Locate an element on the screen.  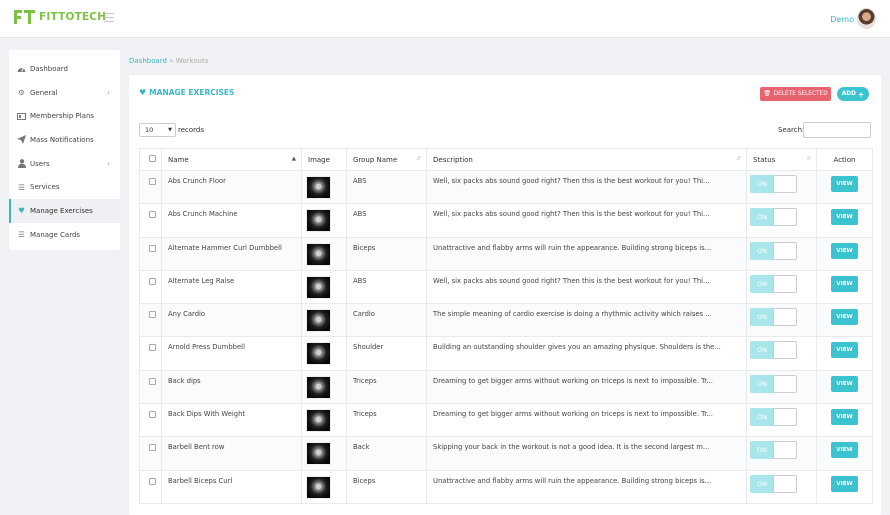
select-all-checkbox is located at coordinates (152, 158).